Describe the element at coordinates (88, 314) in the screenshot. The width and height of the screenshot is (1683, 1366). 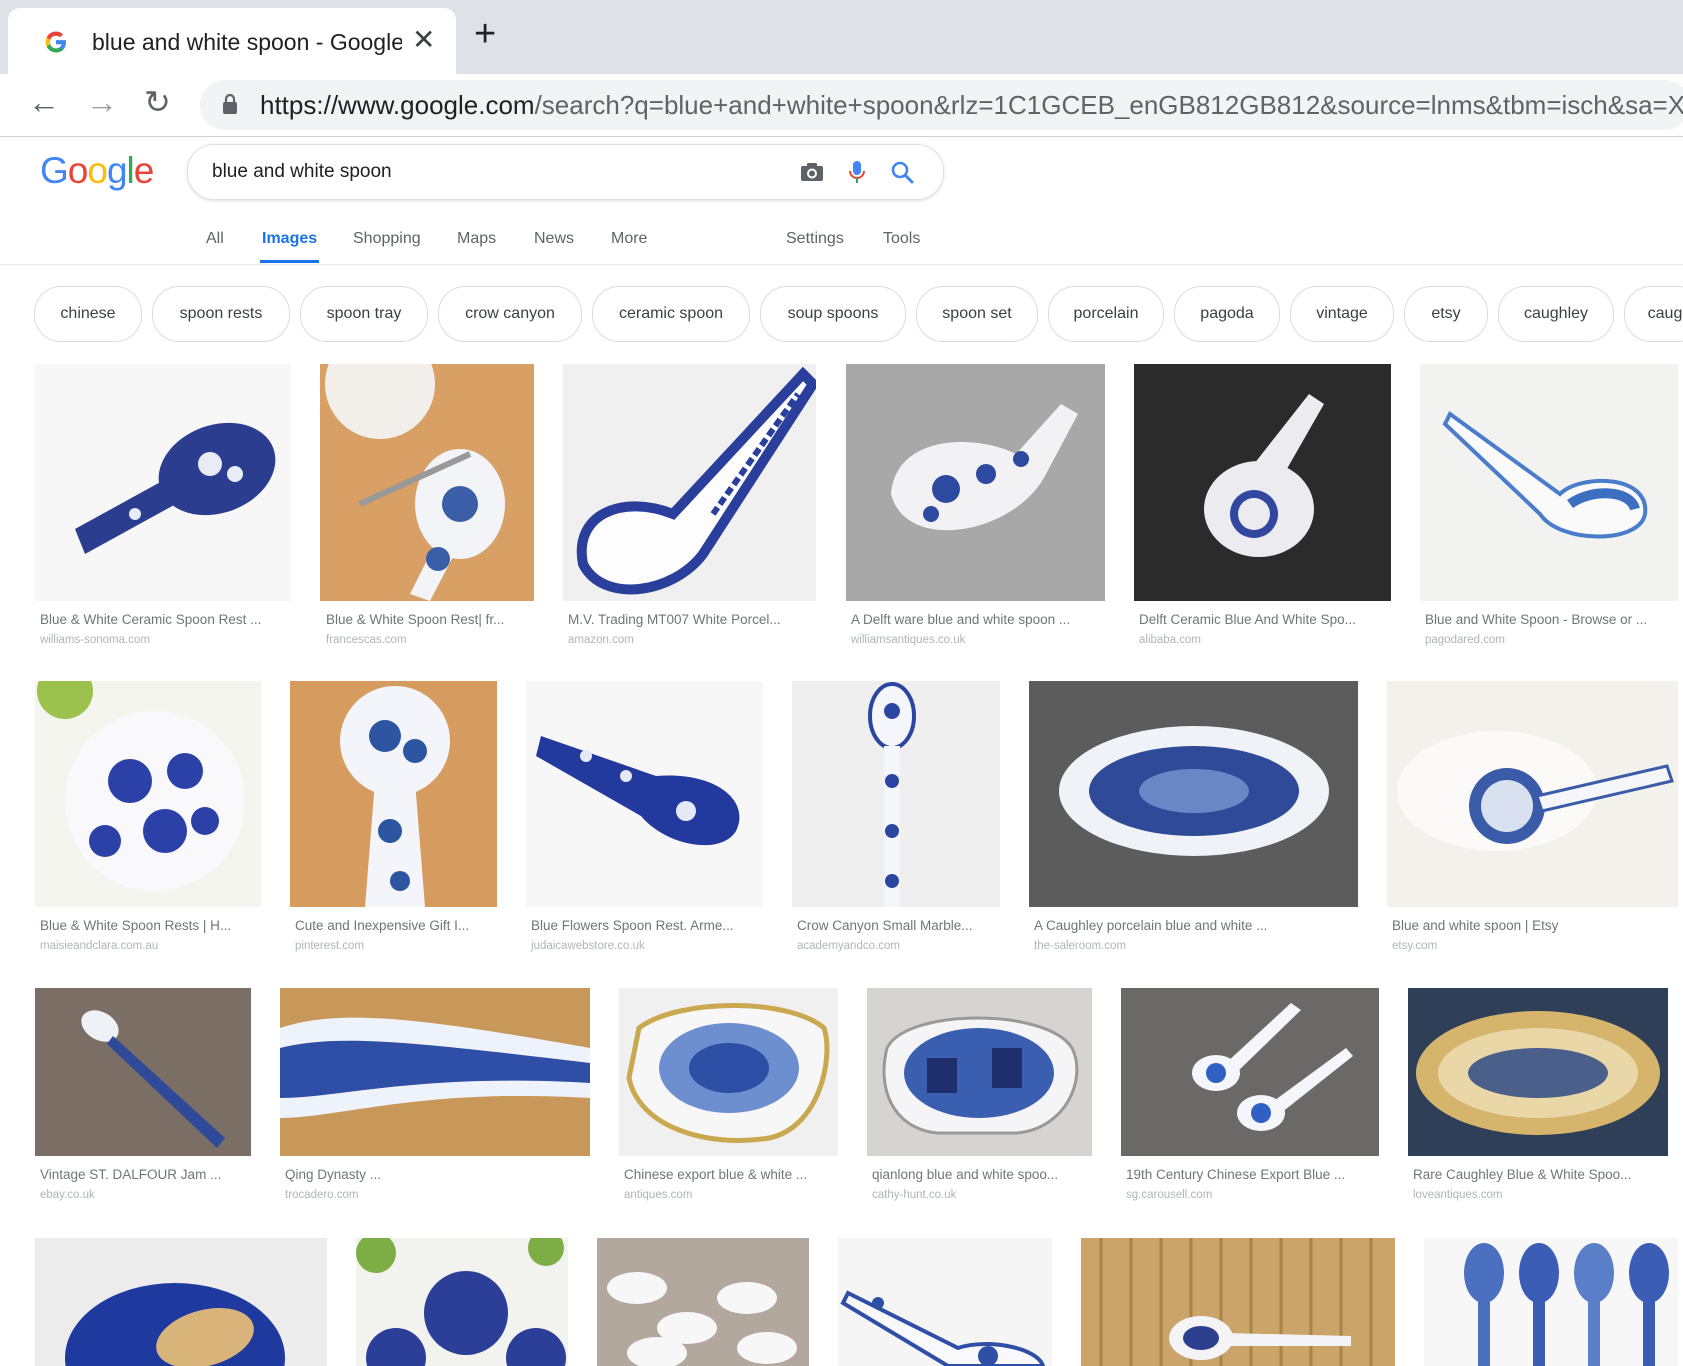
I see `chip-chinese: chinese` at that location.